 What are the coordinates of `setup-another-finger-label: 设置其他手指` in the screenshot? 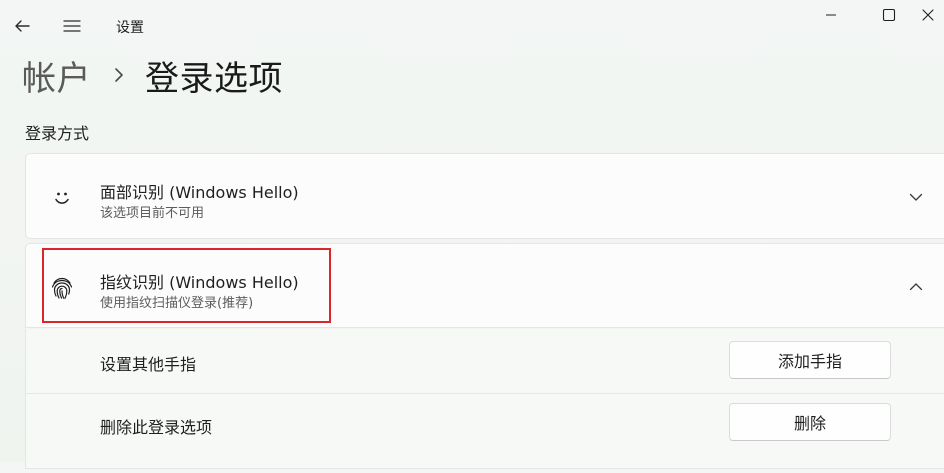 It's located at (148, 364).